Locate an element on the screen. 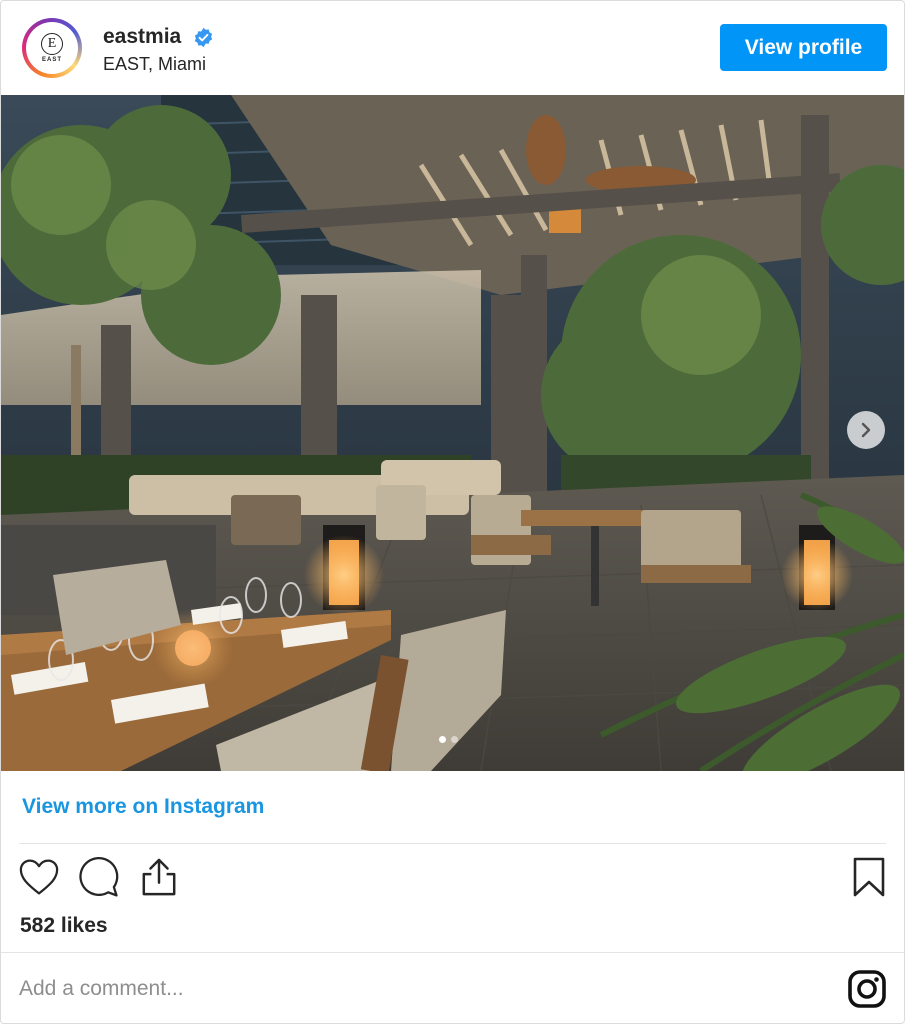 This screenshot has width=905, height=1024. chevron-right-icon is located at coordinates (866, 430).